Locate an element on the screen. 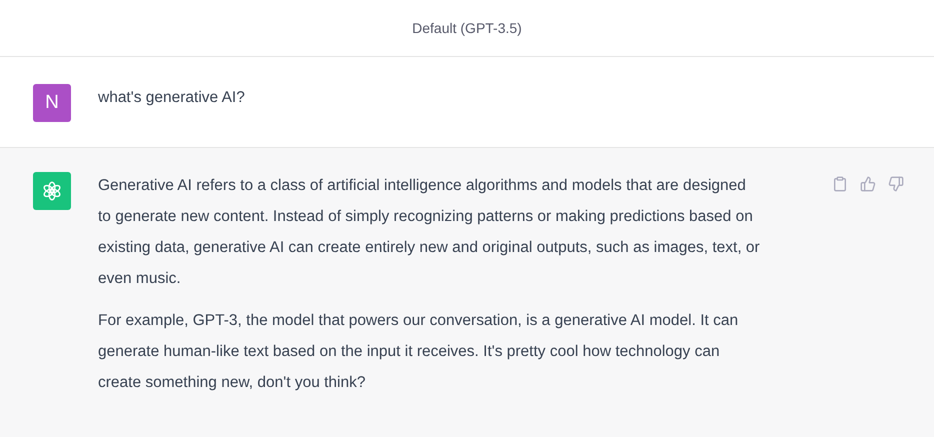  assistant-avatar-icon is located at coordinates (52, 191).